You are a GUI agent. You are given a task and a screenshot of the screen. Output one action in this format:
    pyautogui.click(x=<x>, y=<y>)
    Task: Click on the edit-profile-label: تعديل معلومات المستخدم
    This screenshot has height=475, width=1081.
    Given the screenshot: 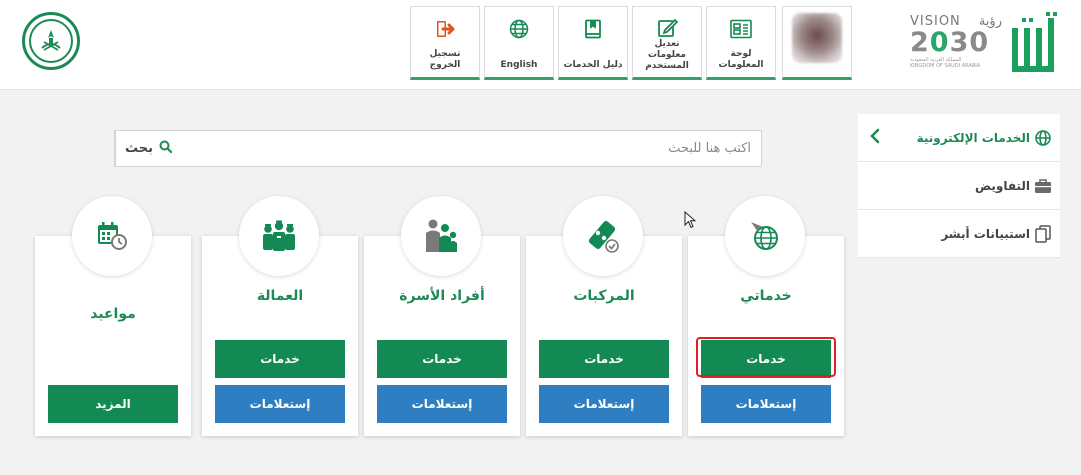 What is the action you would take?
    pyautogui.click(x=667, y=55)
    